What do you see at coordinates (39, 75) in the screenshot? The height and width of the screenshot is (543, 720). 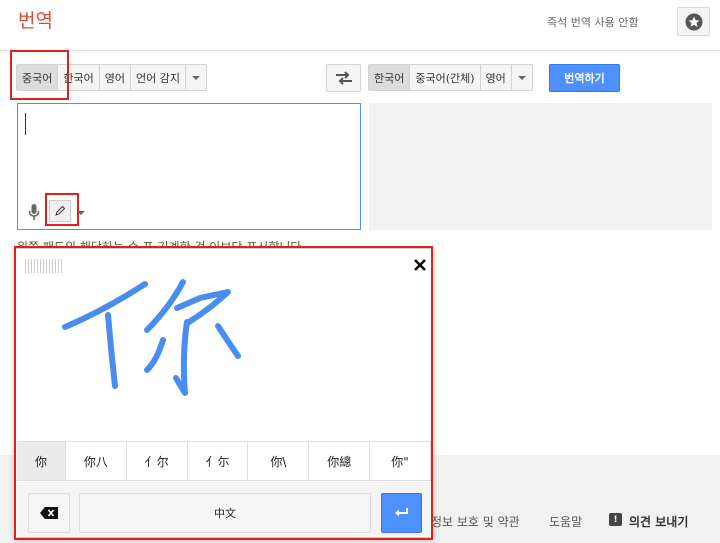 I see `highlight-source-lang` at bounding box center [39, 75].